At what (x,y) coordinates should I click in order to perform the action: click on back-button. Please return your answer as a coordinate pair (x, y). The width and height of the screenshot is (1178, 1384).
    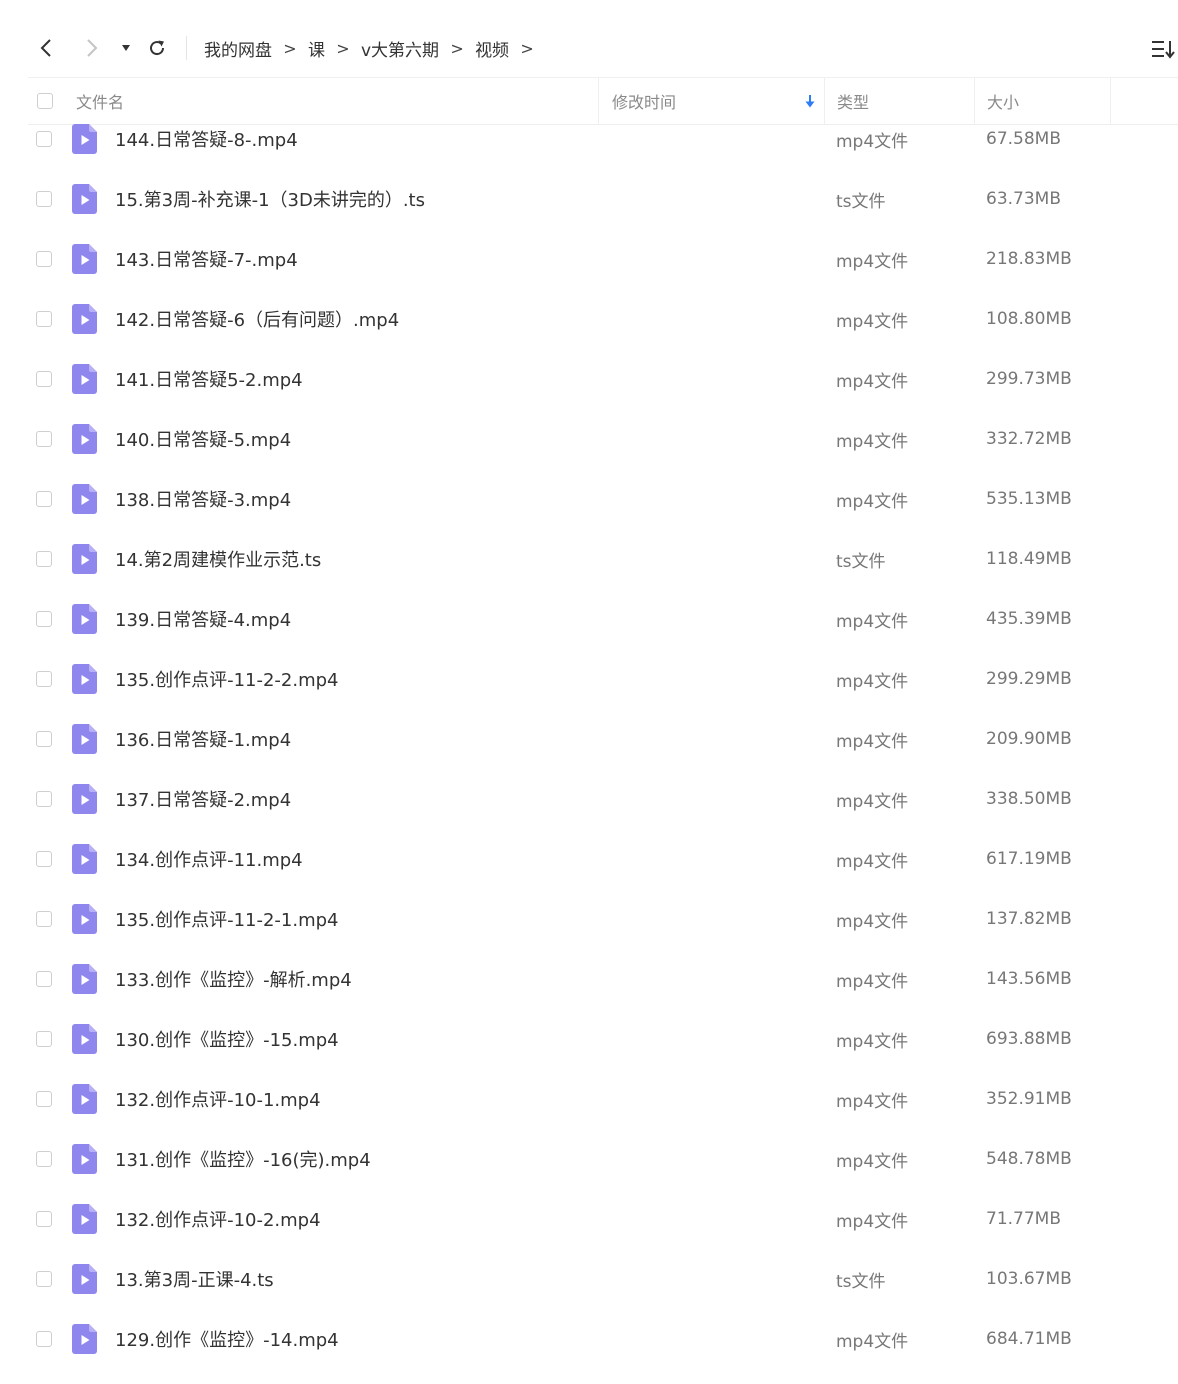
    Looking at the image, I should click on (46, 48).